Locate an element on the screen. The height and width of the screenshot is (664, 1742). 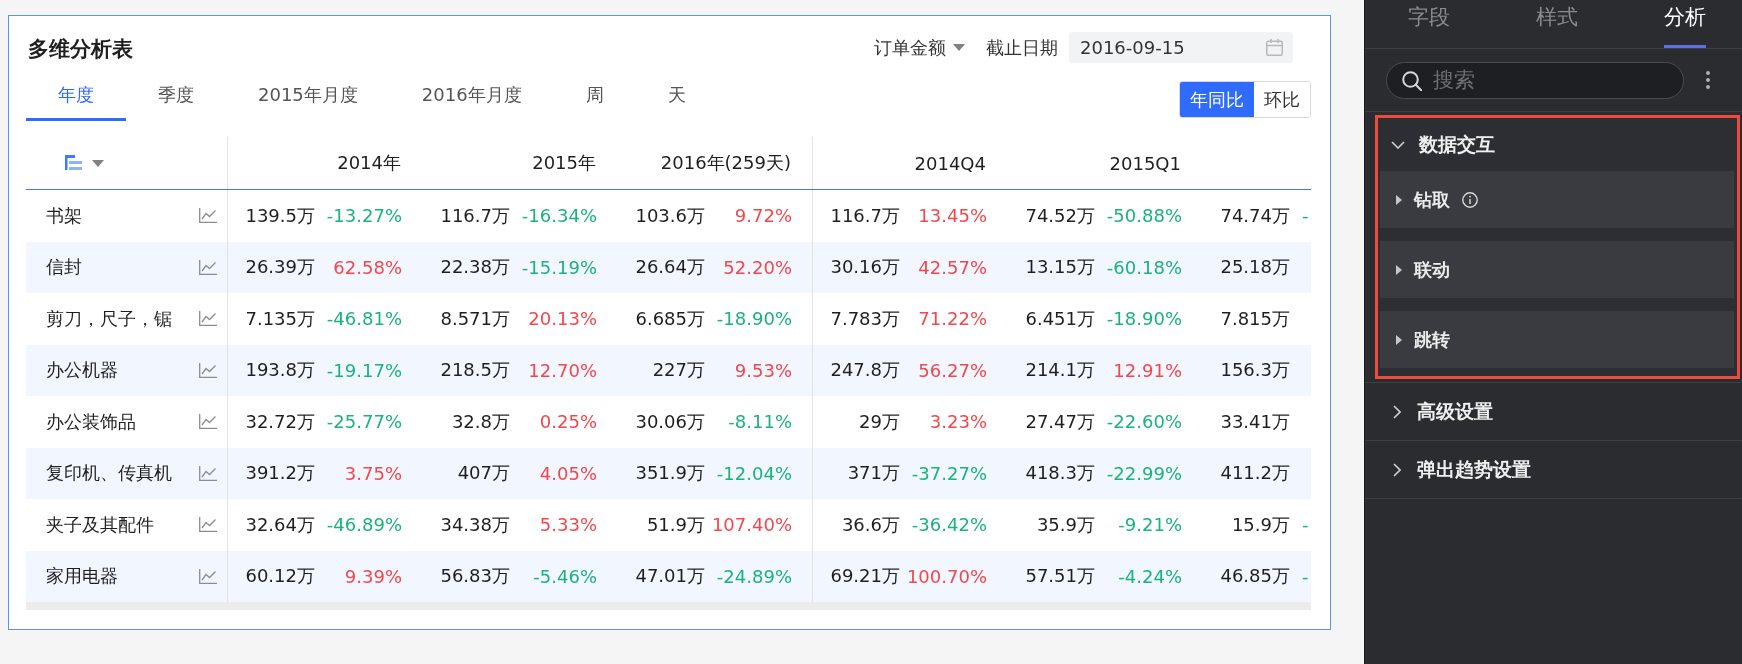
change-cell: -50.88% is located at coordinates (1144, 216).